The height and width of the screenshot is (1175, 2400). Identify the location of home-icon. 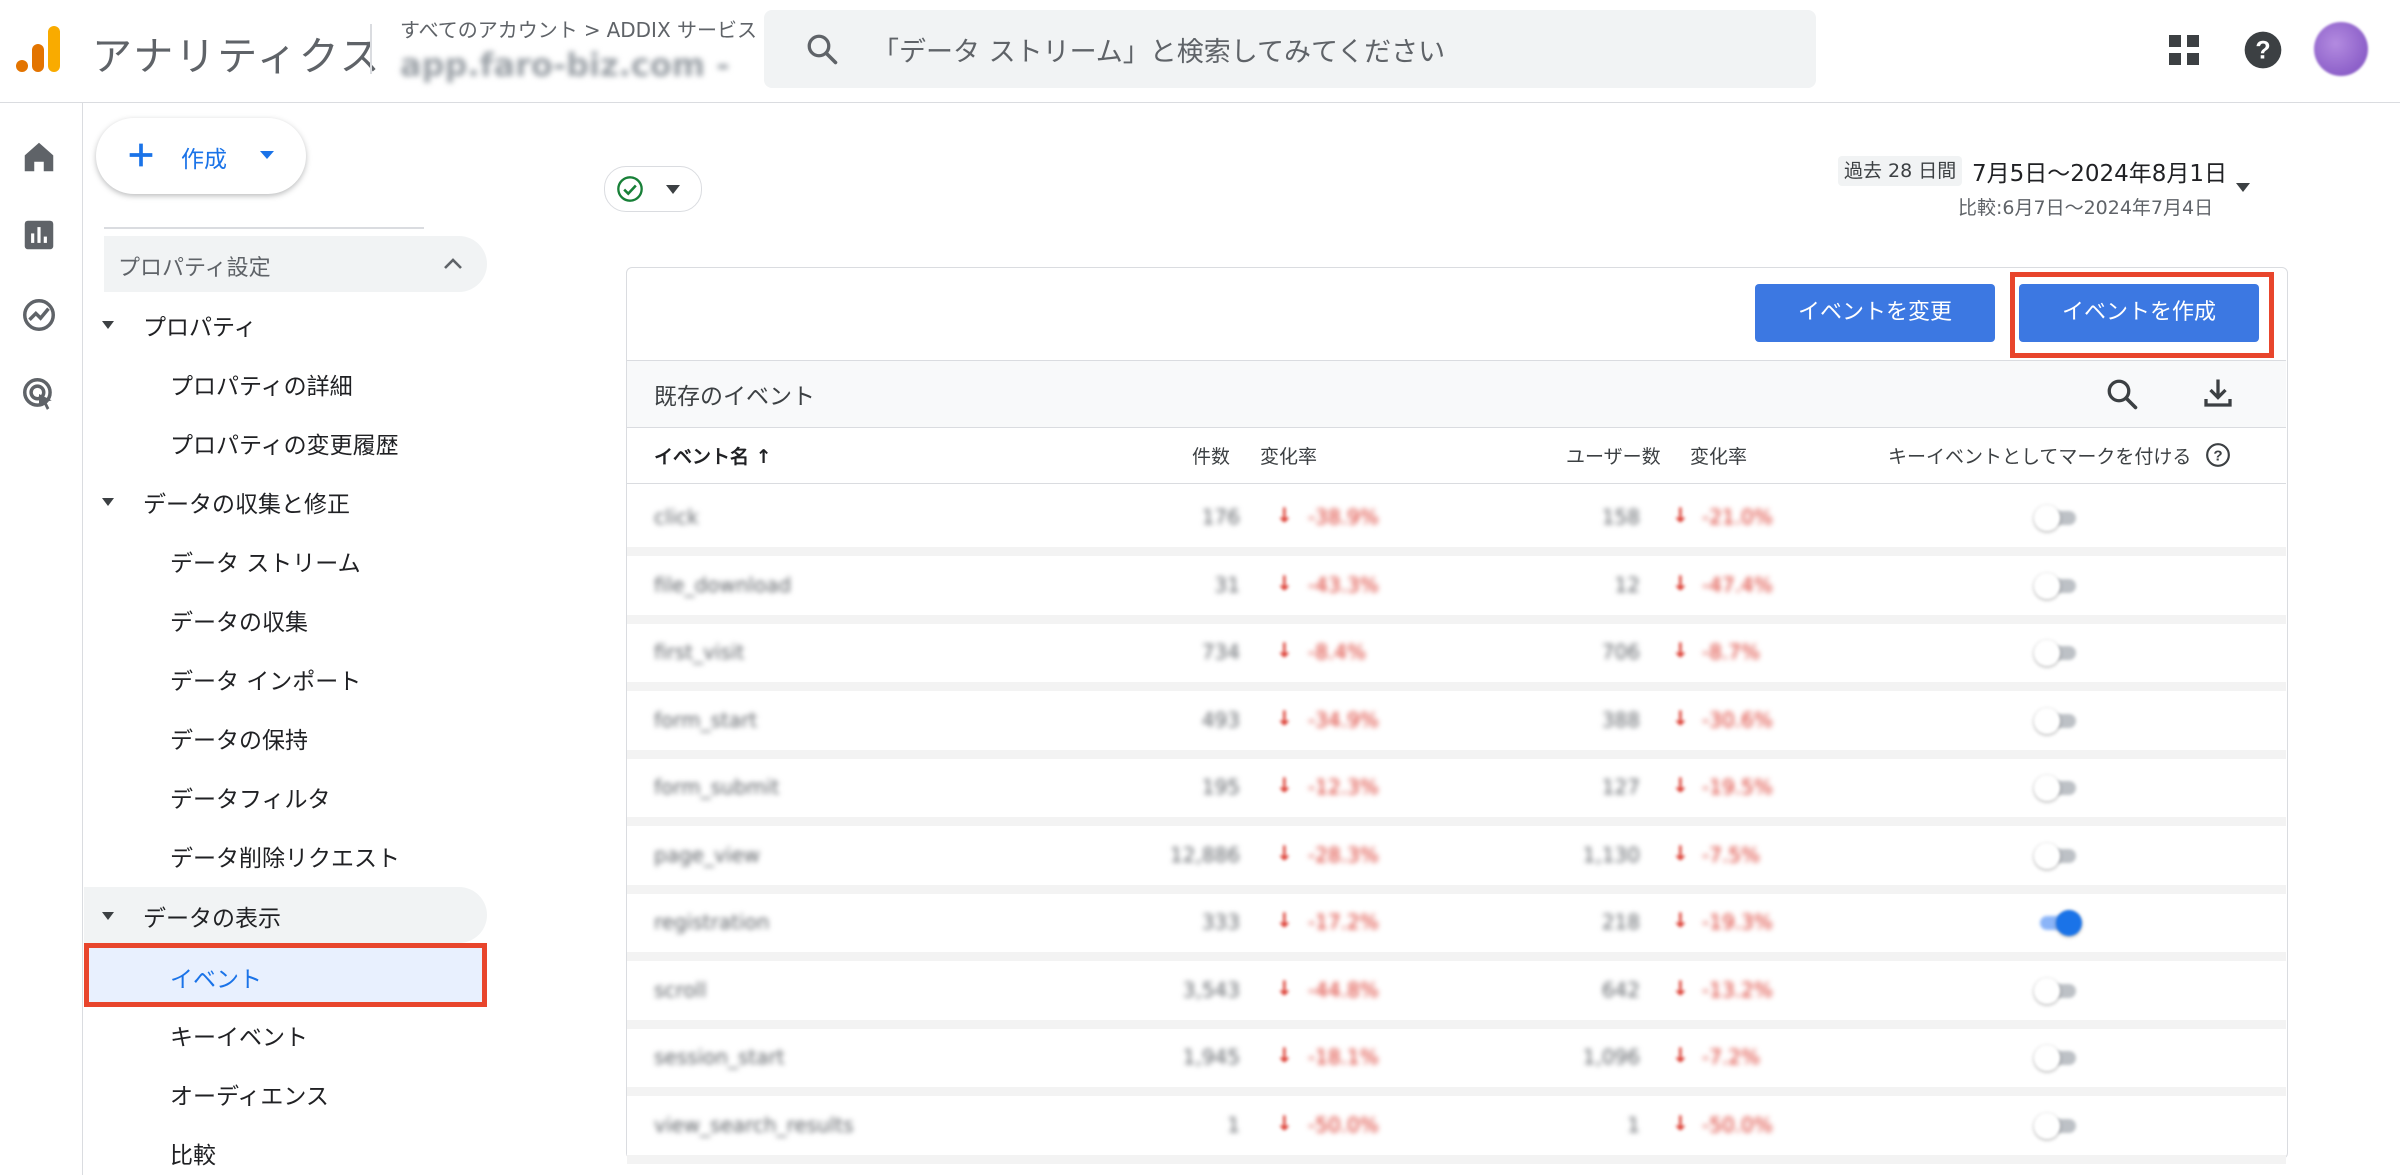
(39, 157).